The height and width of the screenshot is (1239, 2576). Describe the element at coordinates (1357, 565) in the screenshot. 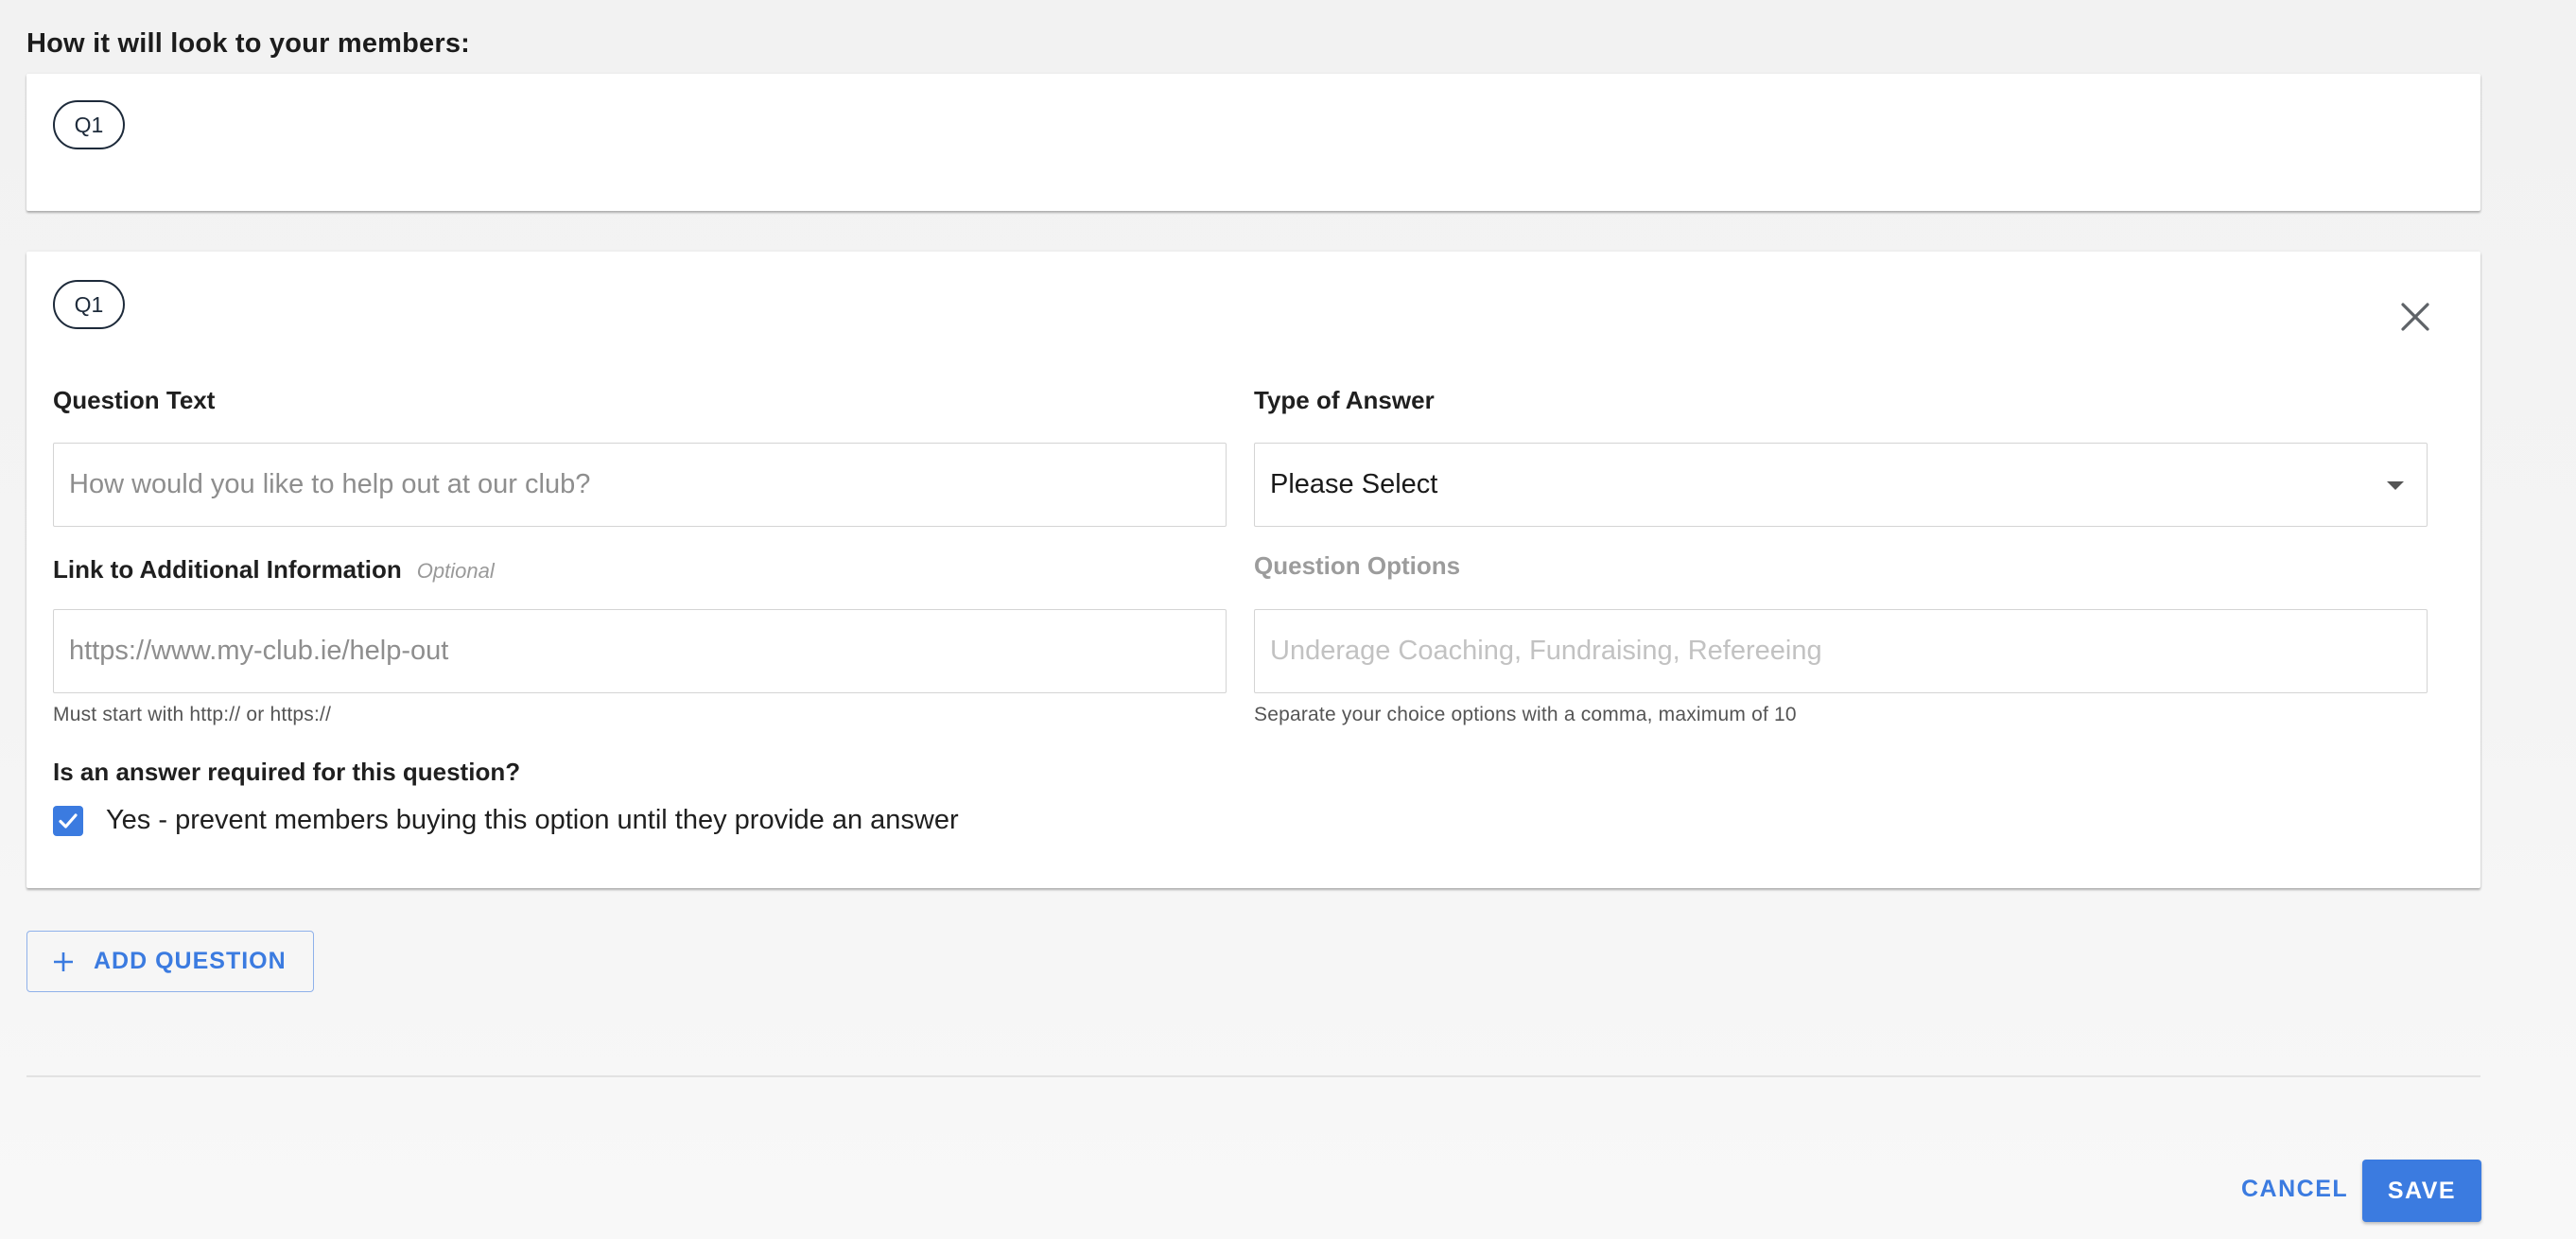

I see `question-options-label: Question Options` at that location.